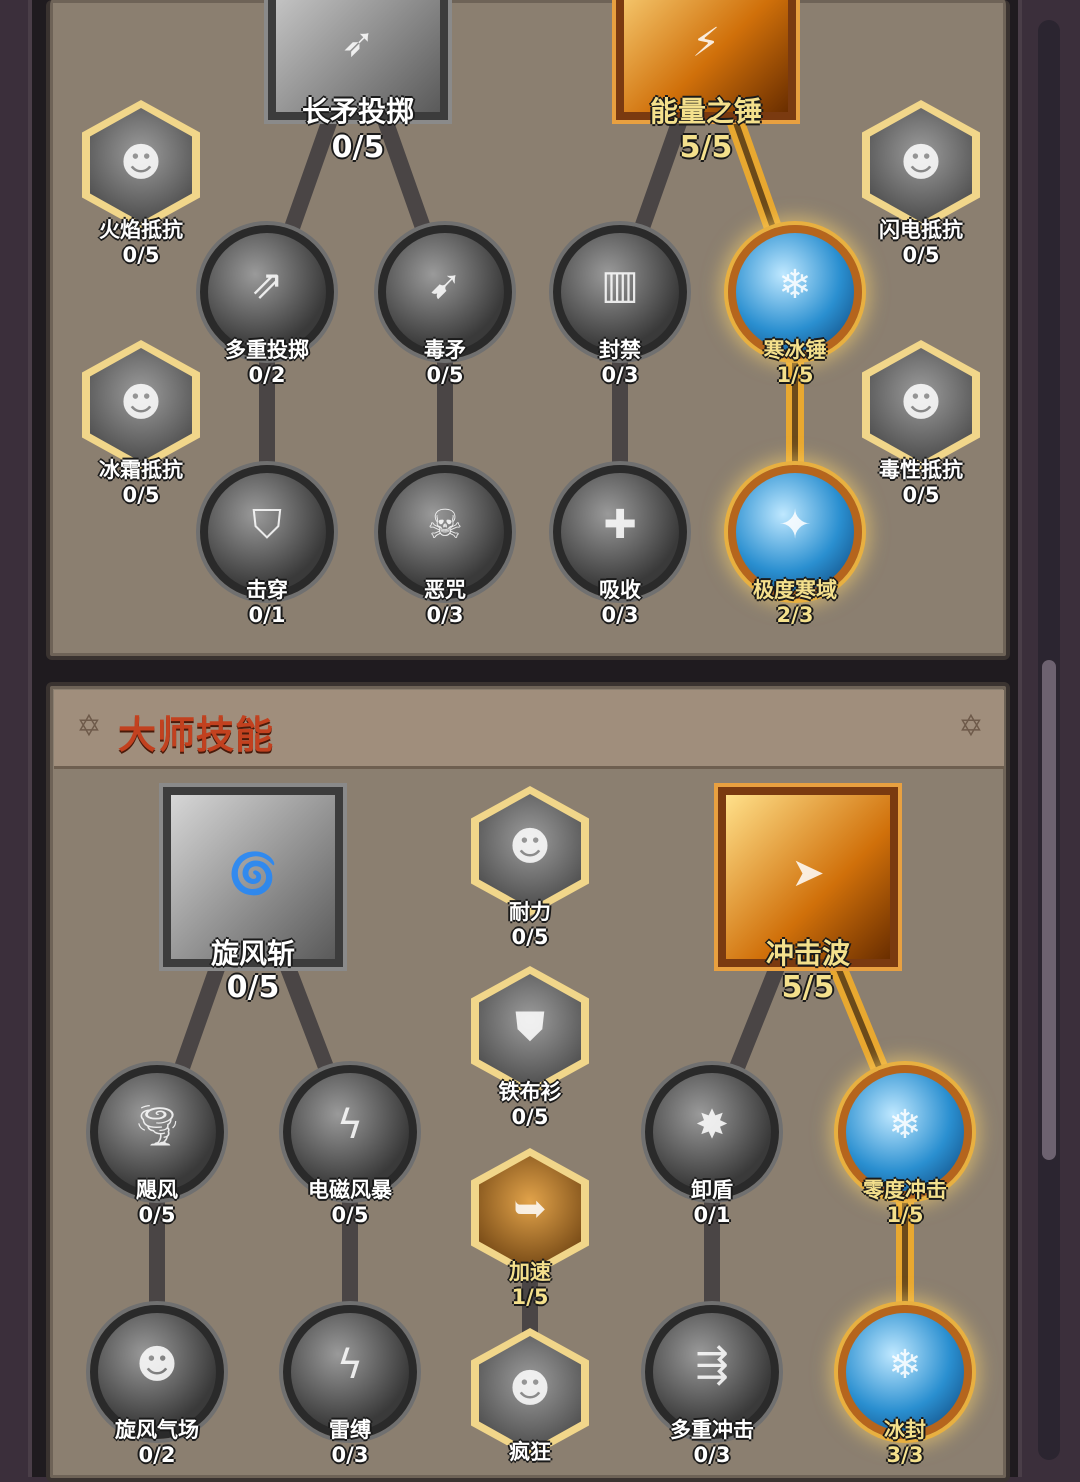  I want to click on skill-count: 2/3, so click(795, 615).